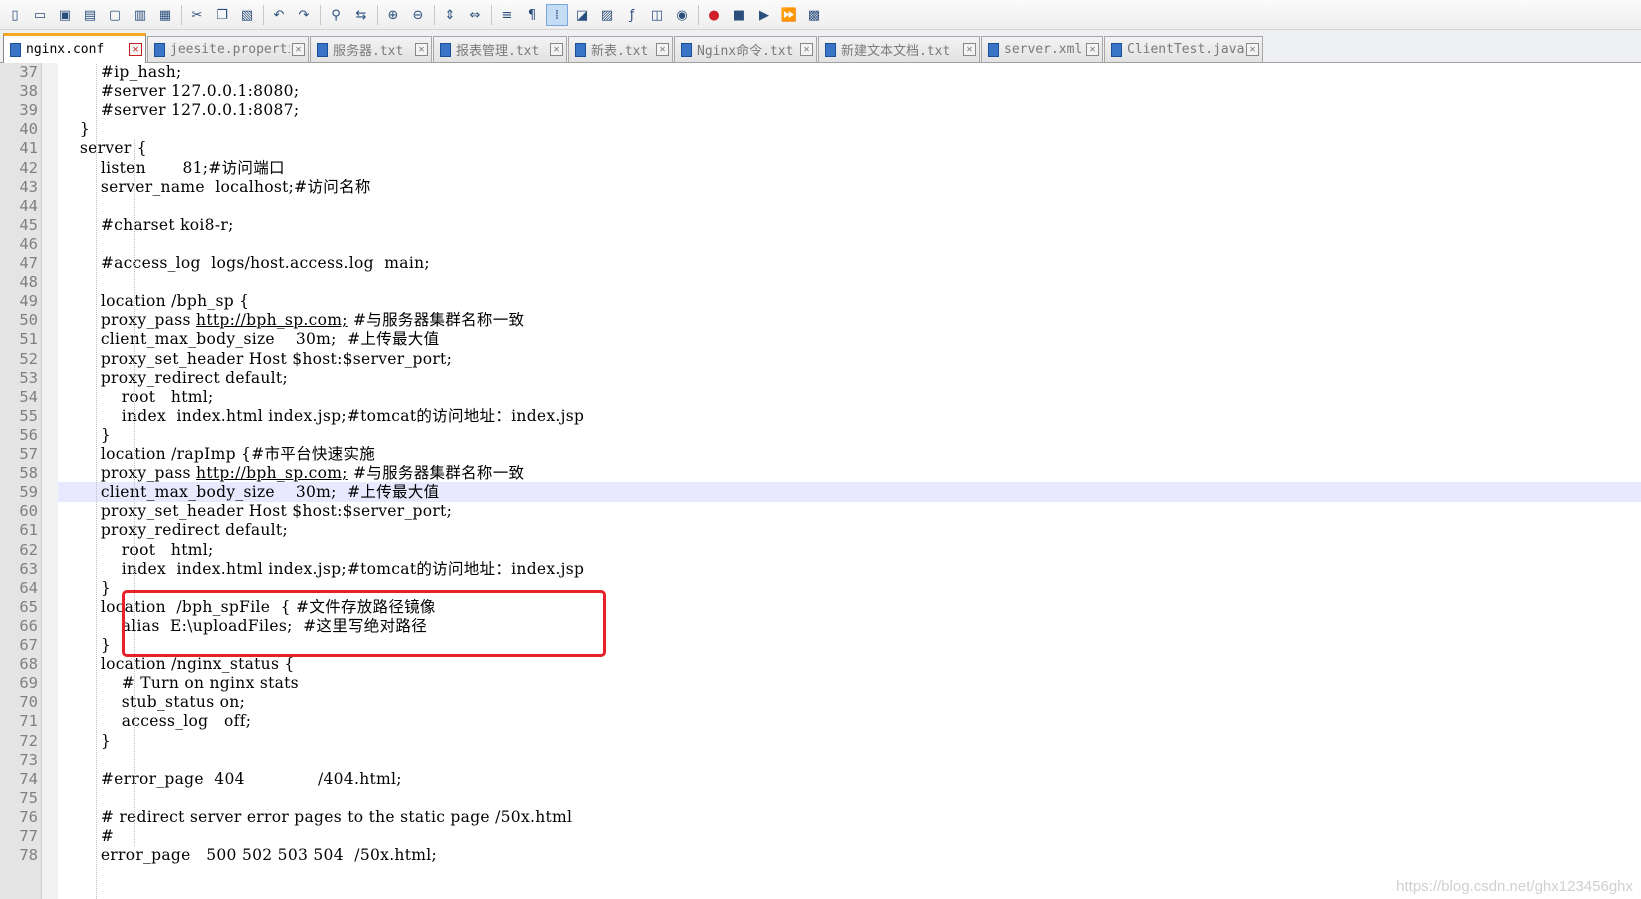 The image size is (1641, 899). I want to click on undo-button: ↶, so click(279, 15).